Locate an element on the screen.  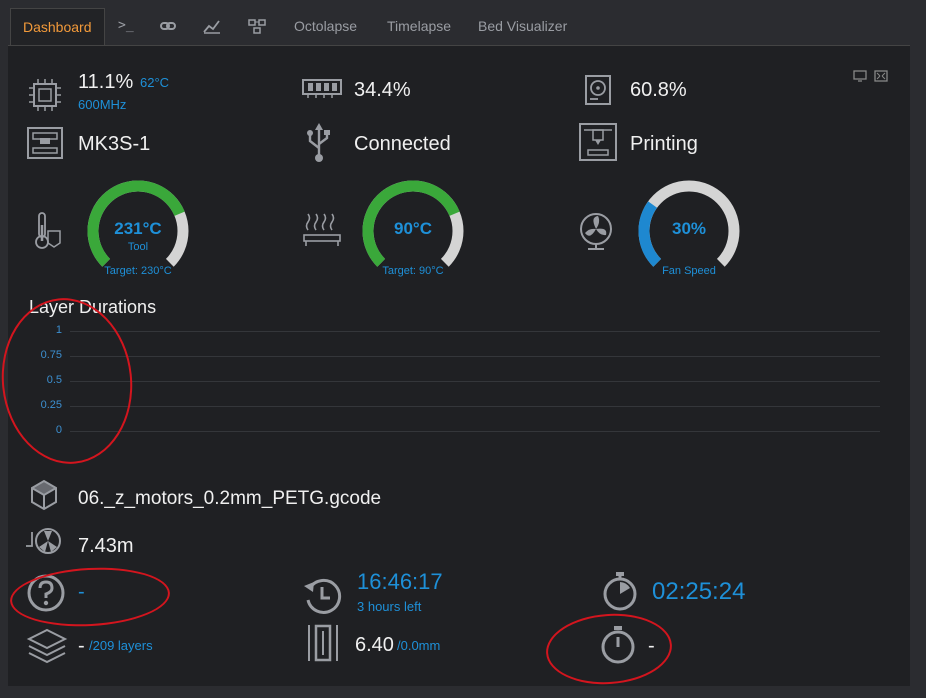
tab-bed-visualizer: Bed Visualizer is located at coordinates (522, 26).